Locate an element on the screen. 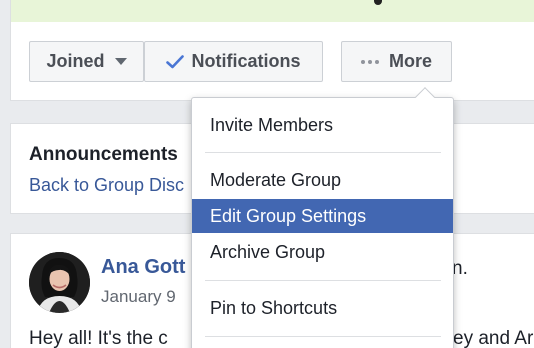  post-timestamp: January 9 is located at coordinates (138, 297).